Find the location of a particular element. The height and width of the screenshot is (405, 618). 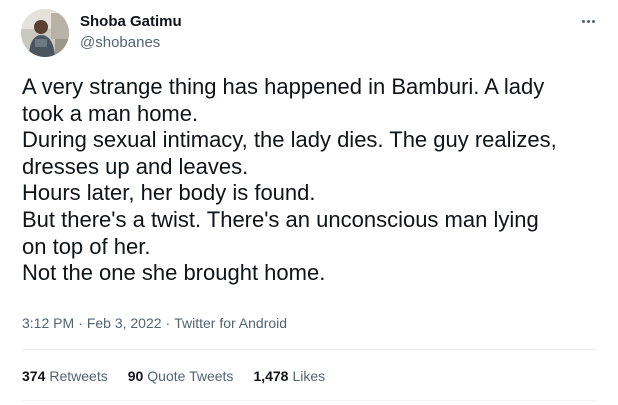

likes-stat: 1,478 Likes is located at coordinates (289, 376).